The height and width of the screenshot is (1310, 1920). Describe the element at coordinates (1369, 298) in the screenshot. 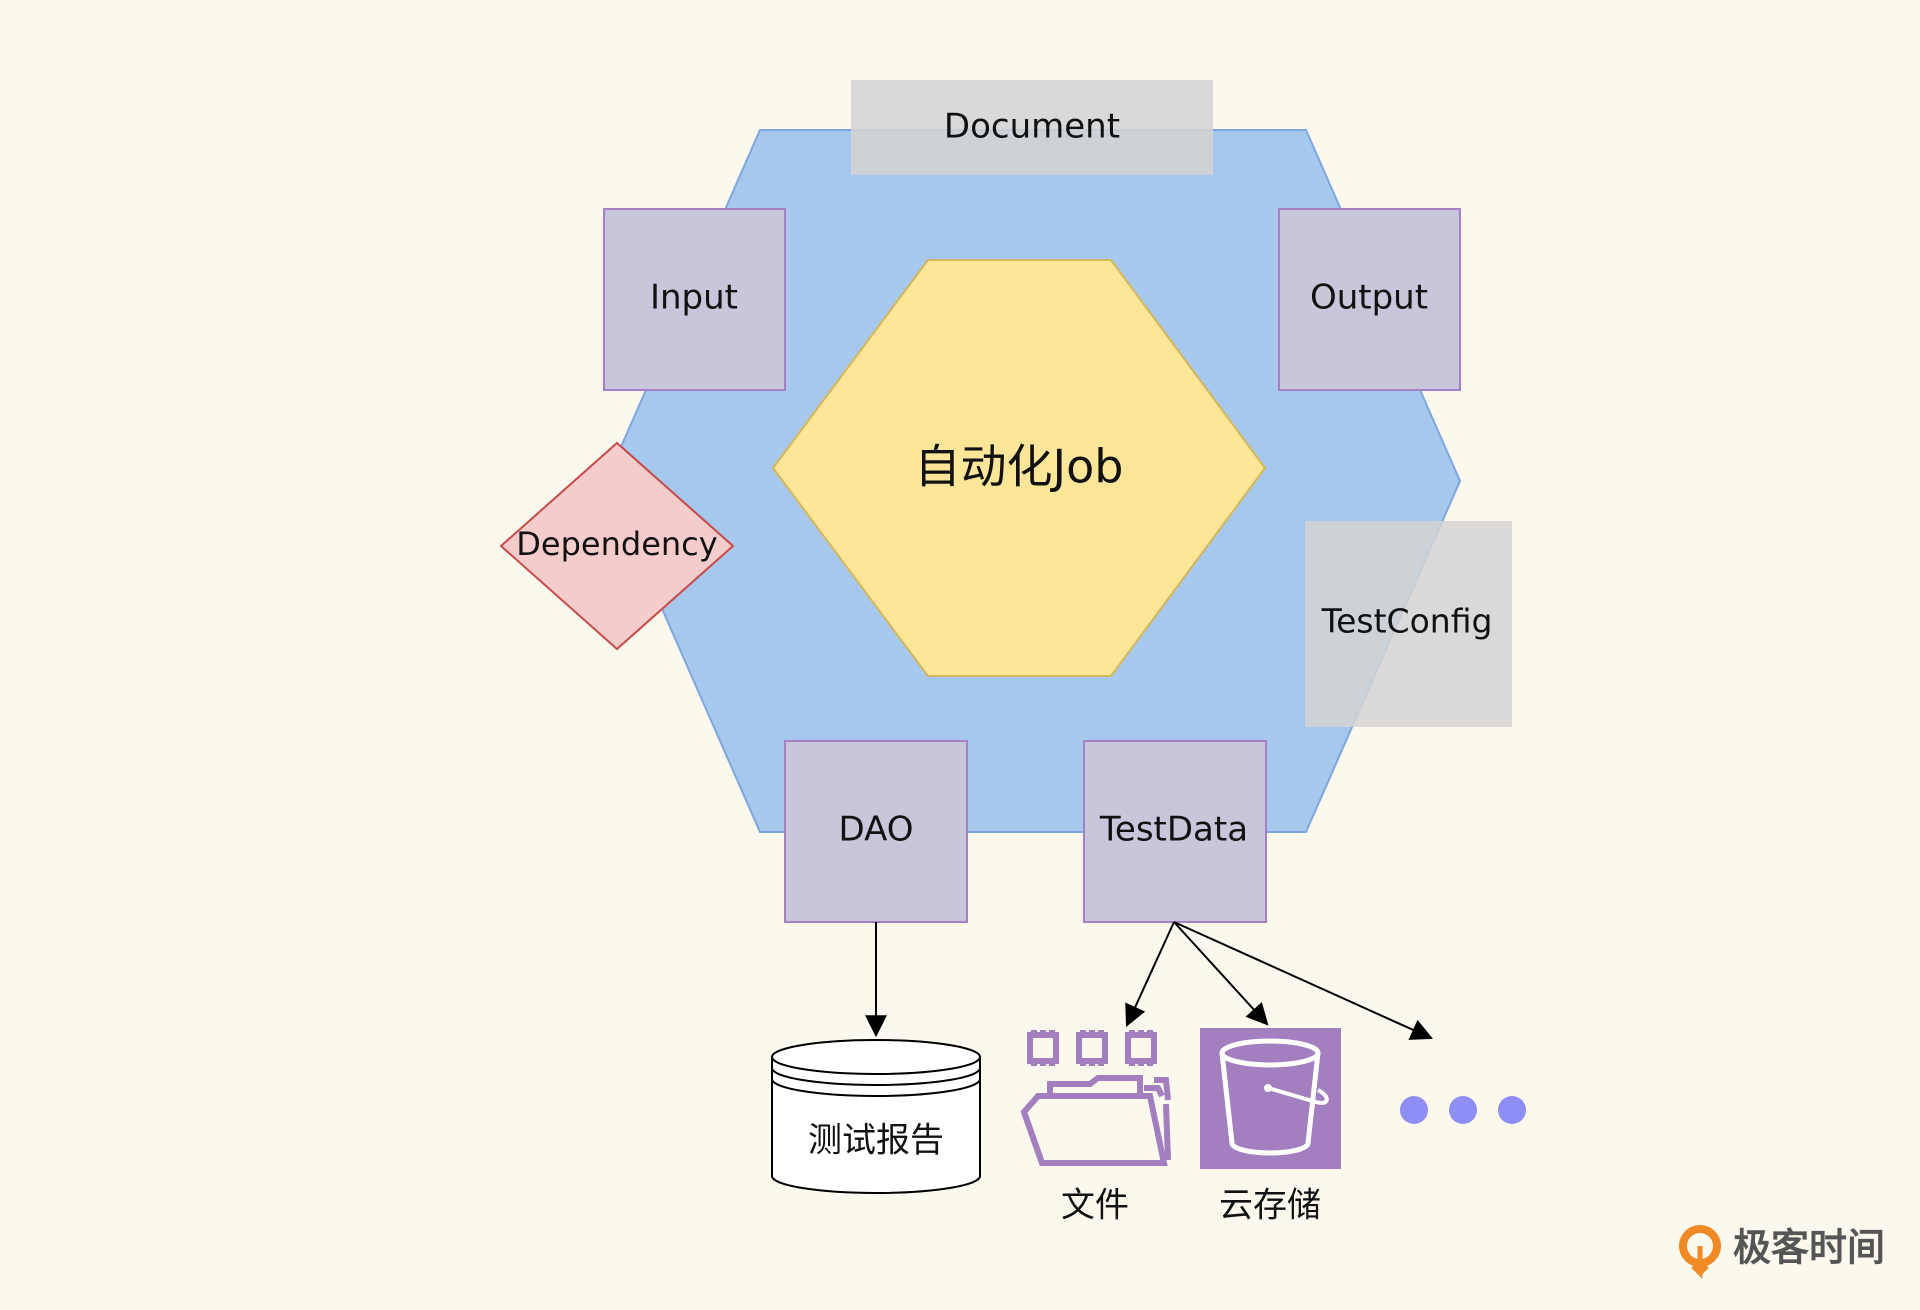

I see `output-label: Output` at that location.